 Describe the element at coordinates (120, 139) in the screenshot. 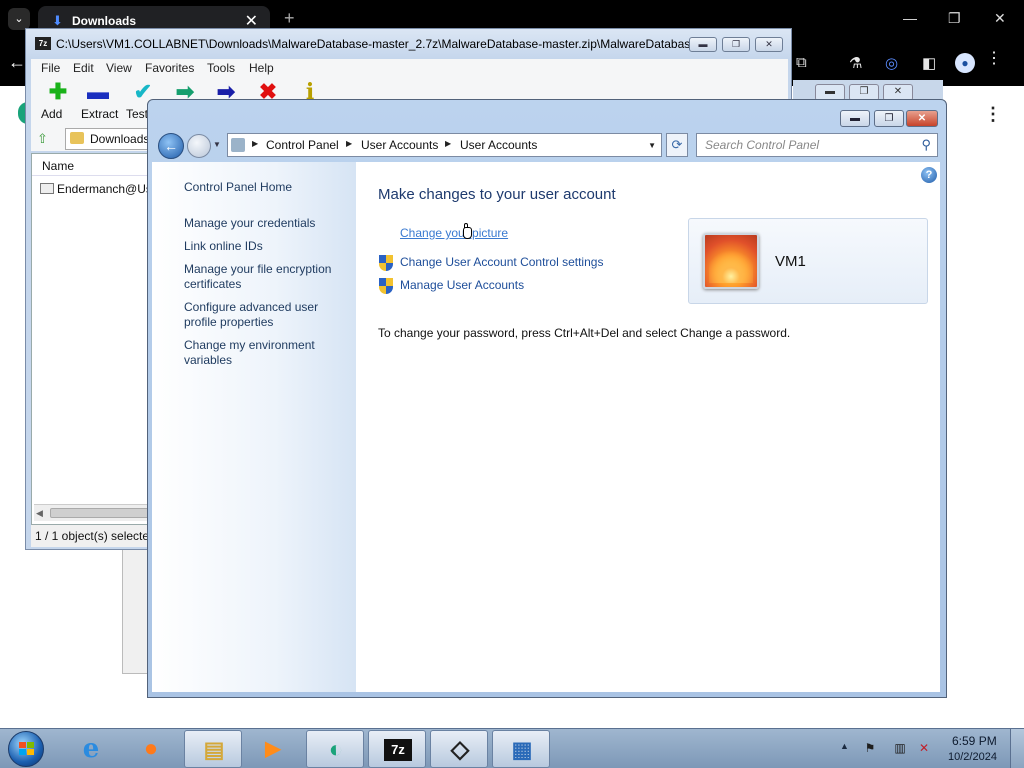

I see `7zip-path-text: Downloads` at that location.